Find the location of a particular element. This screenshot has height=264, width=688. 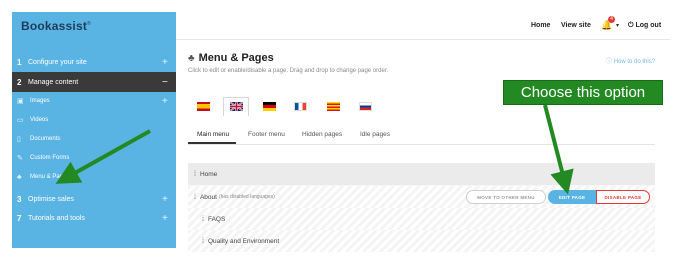

nav-label: Optimise sales is located at coordinates (51, 199).